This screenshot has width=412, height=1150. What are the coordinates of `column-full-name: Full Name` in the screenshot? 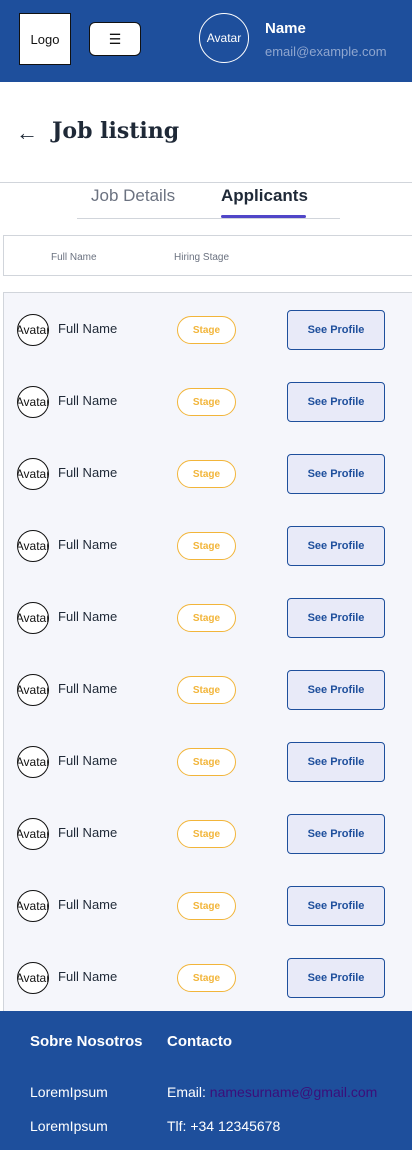 It's located at (74, 257).